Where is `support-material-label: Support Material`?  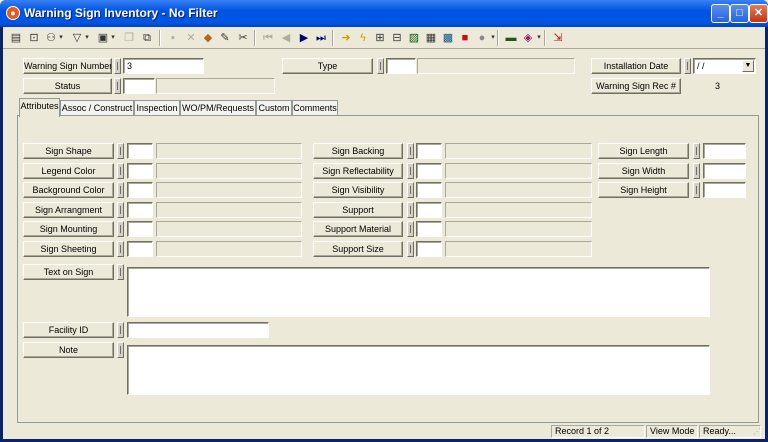 support-material-label: Support Material is located at coordinates (358, 229).